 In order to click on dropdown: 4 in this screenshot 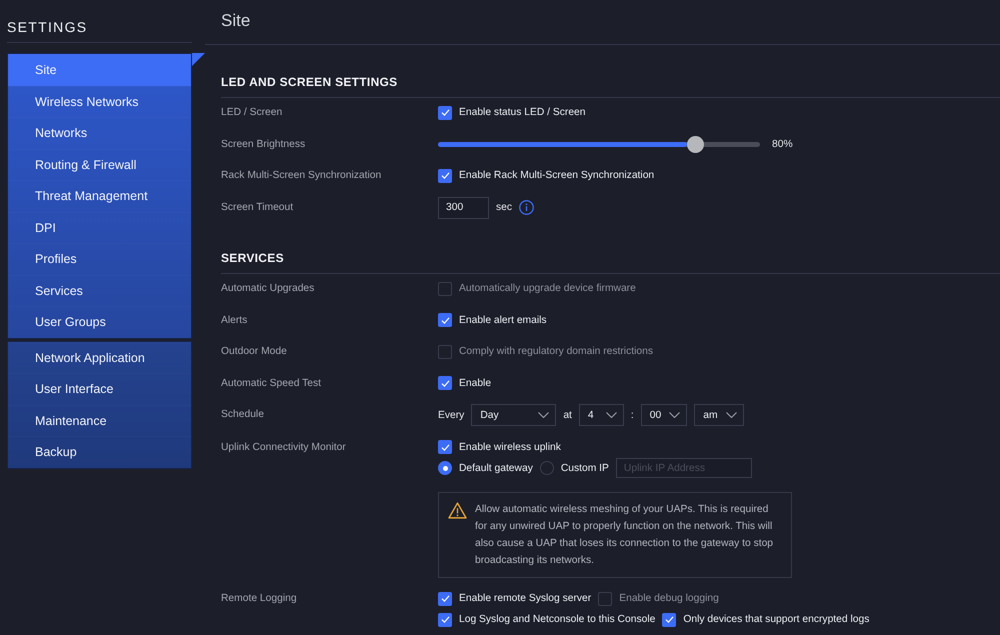, I will do `click(601, 415)`.